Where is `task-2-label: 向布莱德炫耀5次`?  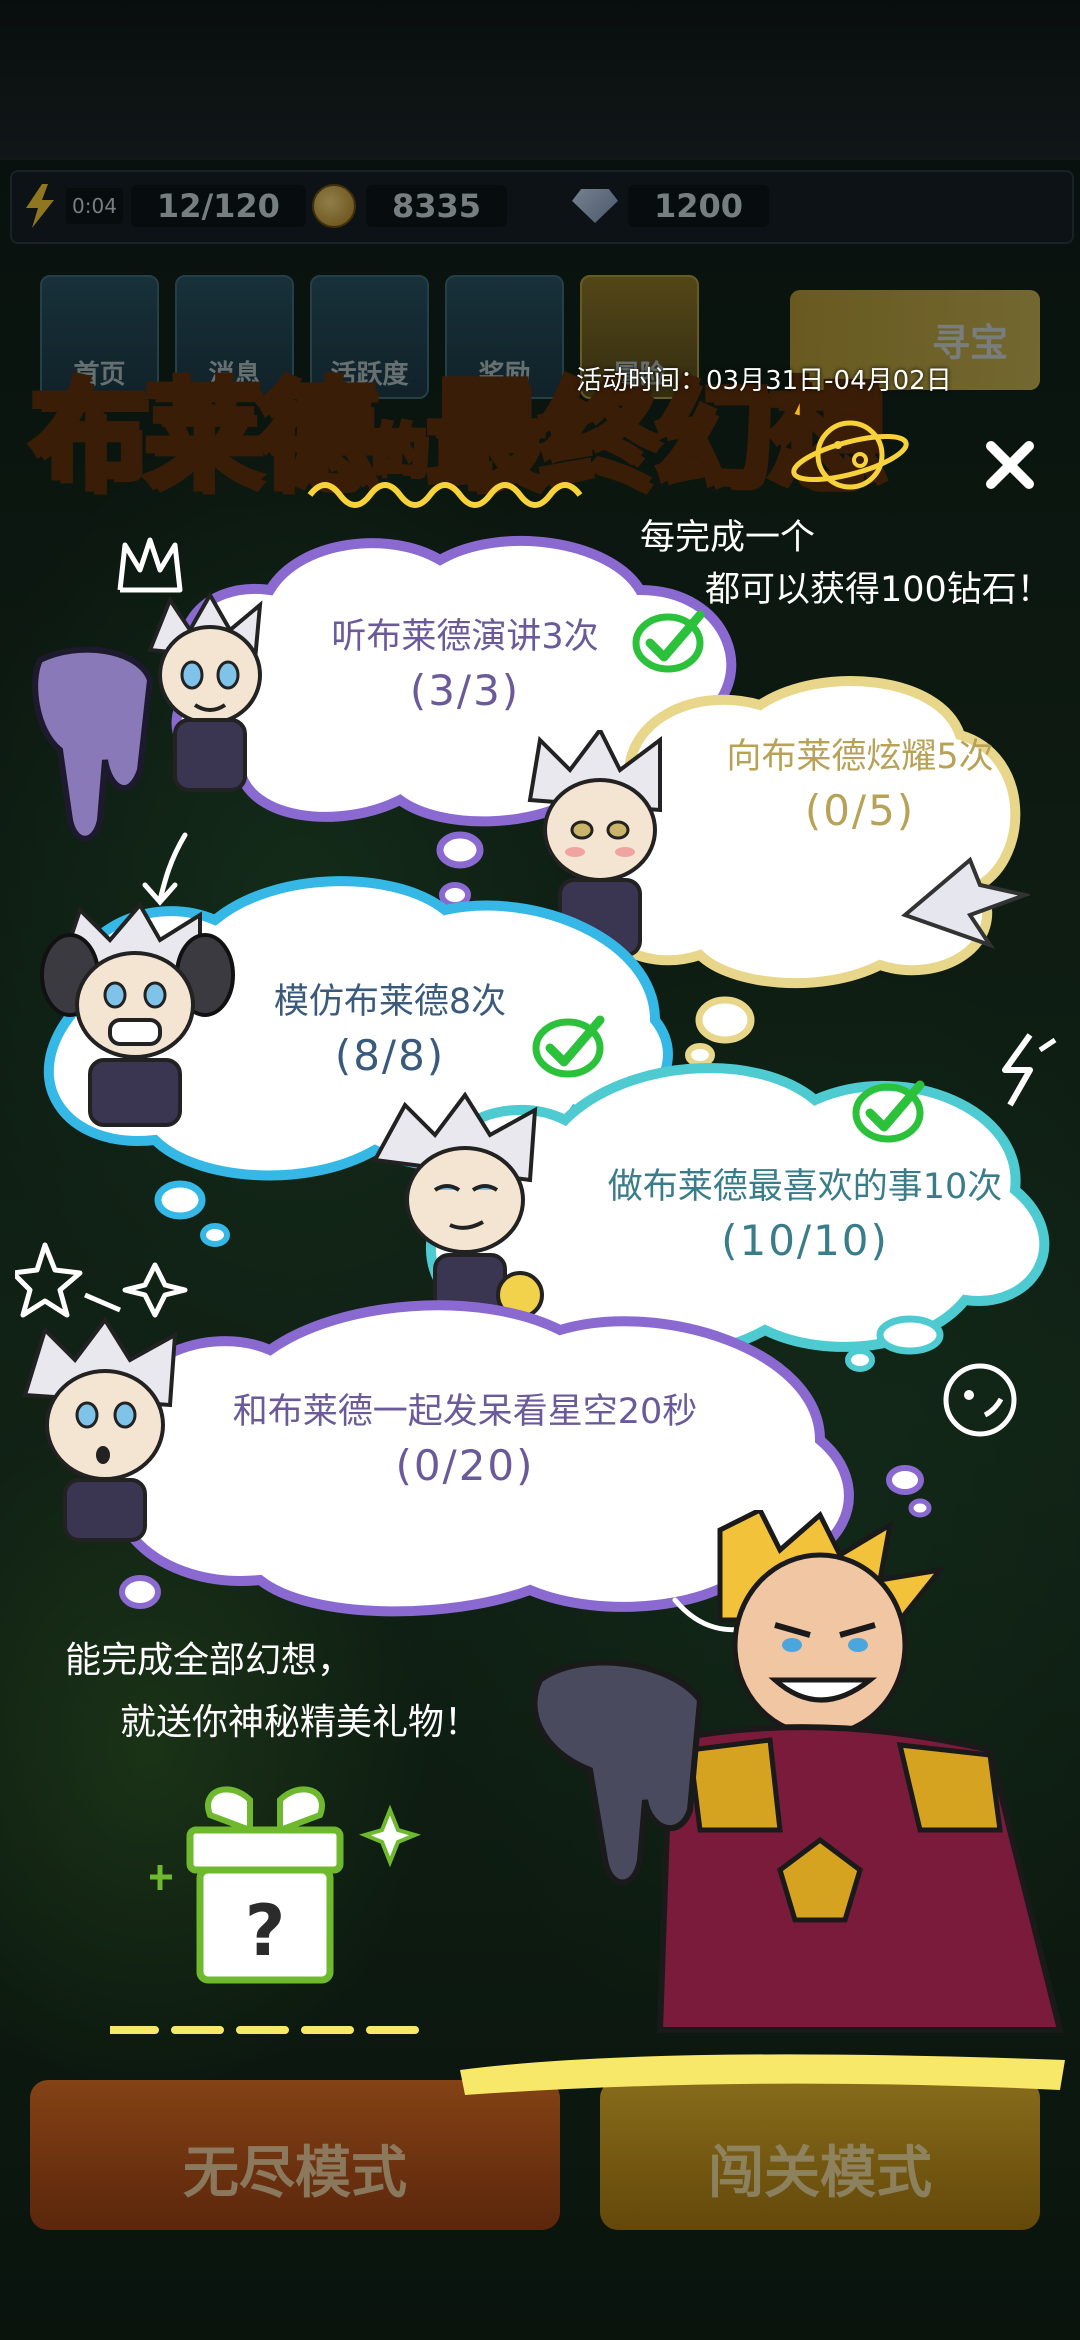
task-2-label: 向布莱德炫耀5次 is located at coordinates (860, 757).